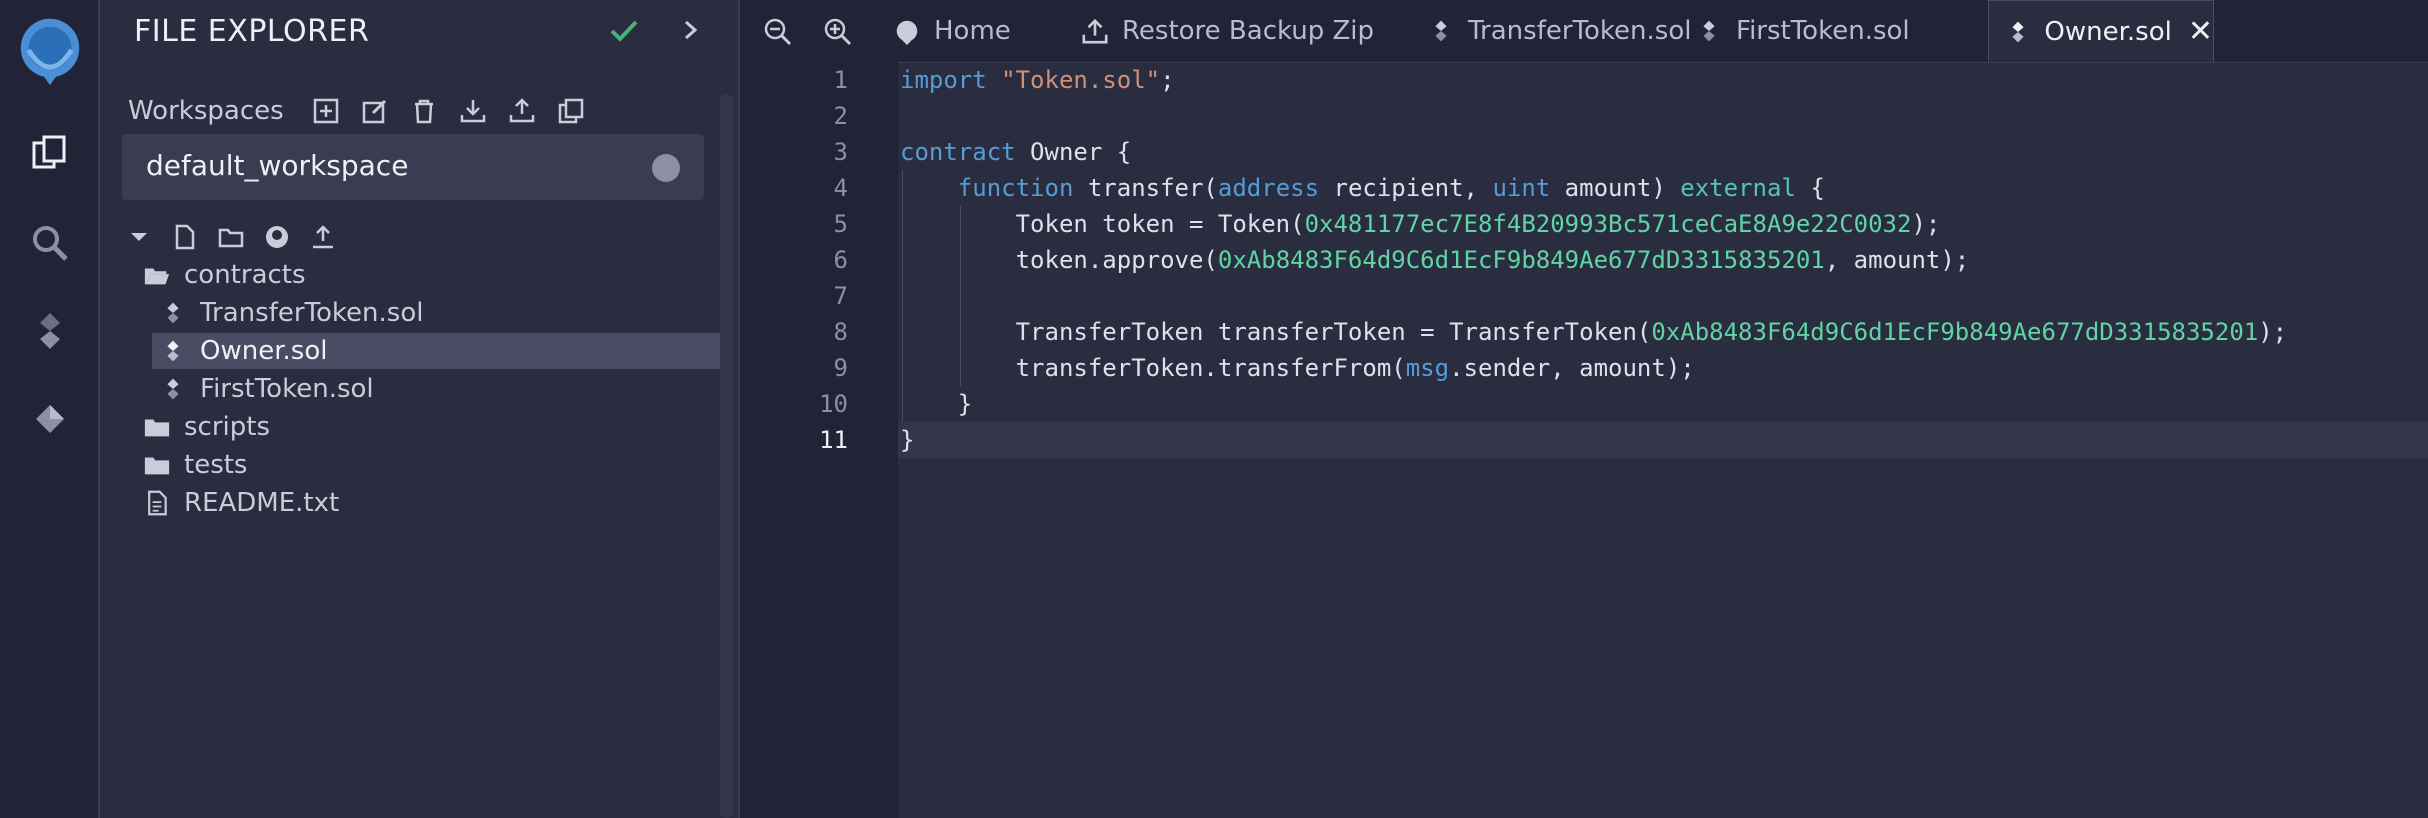 The width and height of the screenshot is (2428, 818). What do you see at coordinates (624, 30) in the screenshot?
I see `check-icon` at bounding box center [624, 30].